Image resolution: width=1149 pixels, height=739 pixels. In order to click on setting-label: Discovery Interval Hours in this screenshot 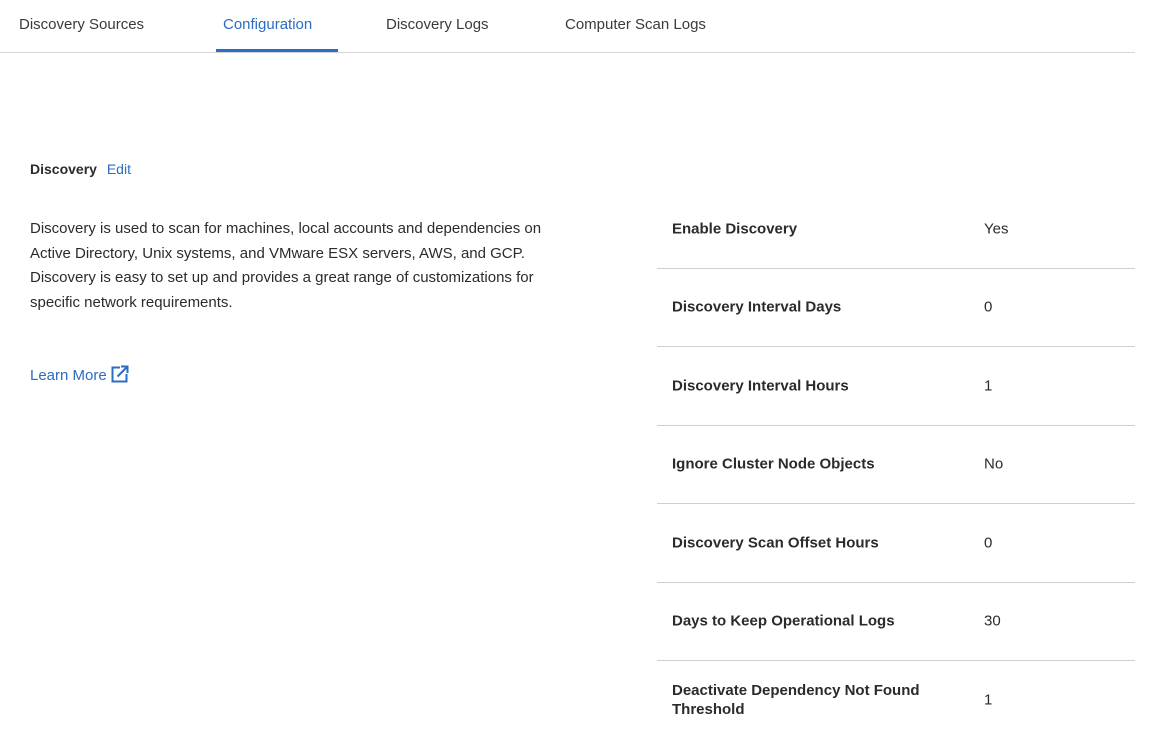, I will do `click(760, 386)`.